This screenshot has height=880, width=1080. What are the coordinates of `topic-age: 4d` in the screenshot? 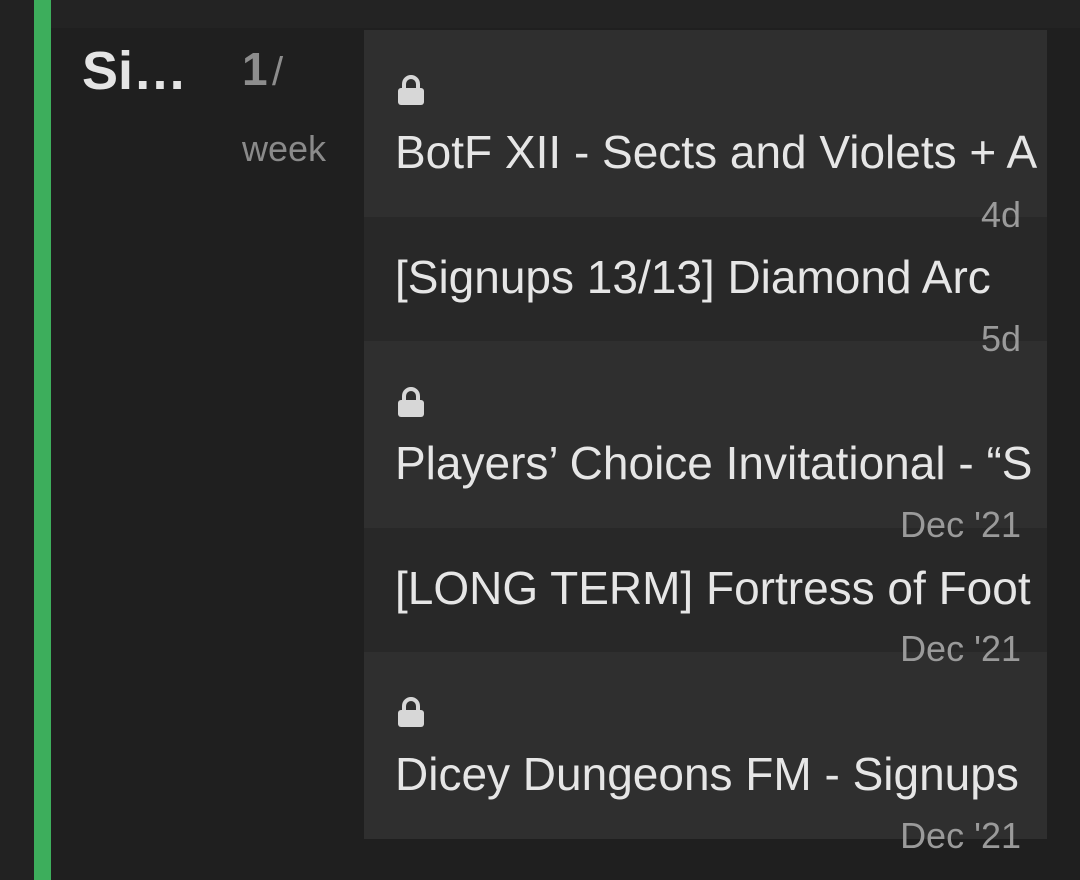 It's located at (1001, 215).